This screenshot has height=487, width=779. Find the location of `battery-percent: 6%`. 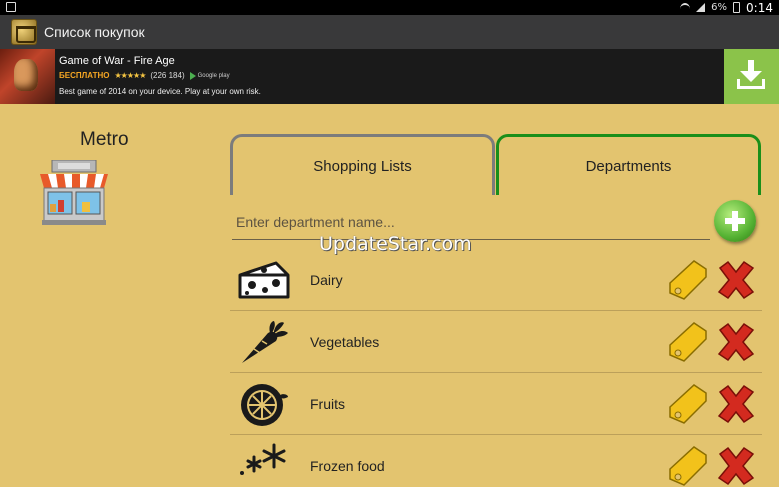

battery-percent: 6% is located at coordinates (719, 7).